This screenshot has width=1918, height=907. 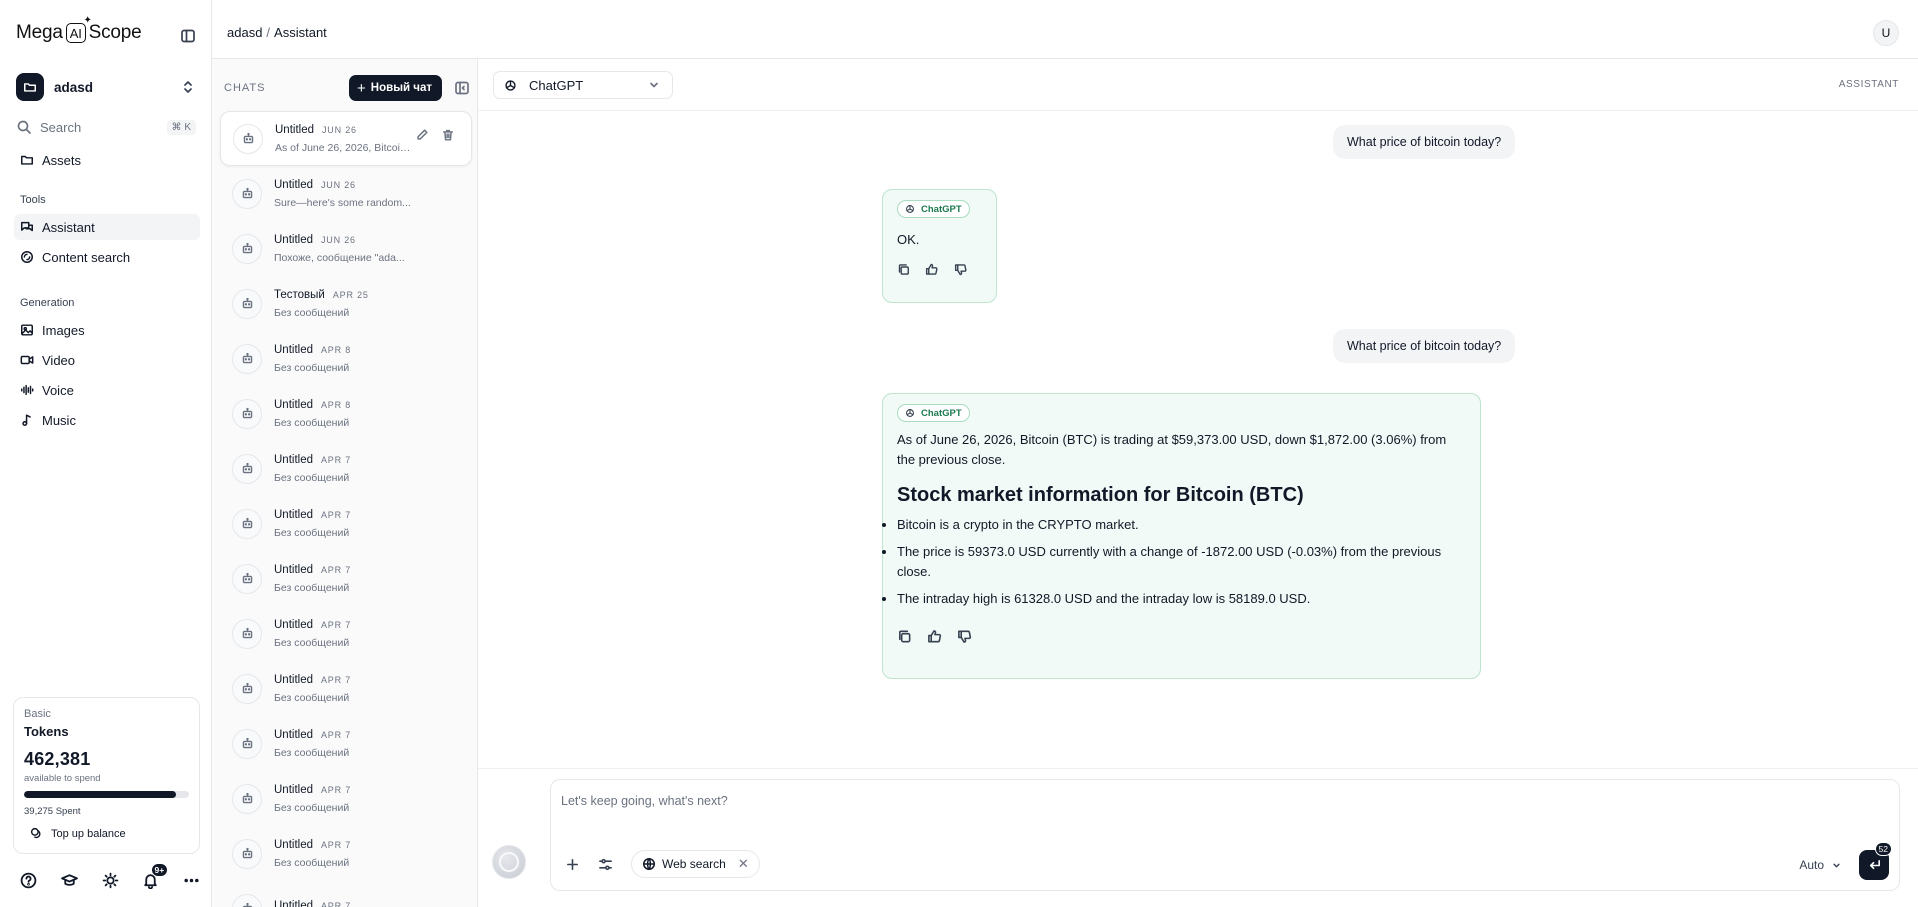 What do you see at coordinates (26, 420) in the screenshot?
I see `music-note-icon` at bounding box center [26, 420].